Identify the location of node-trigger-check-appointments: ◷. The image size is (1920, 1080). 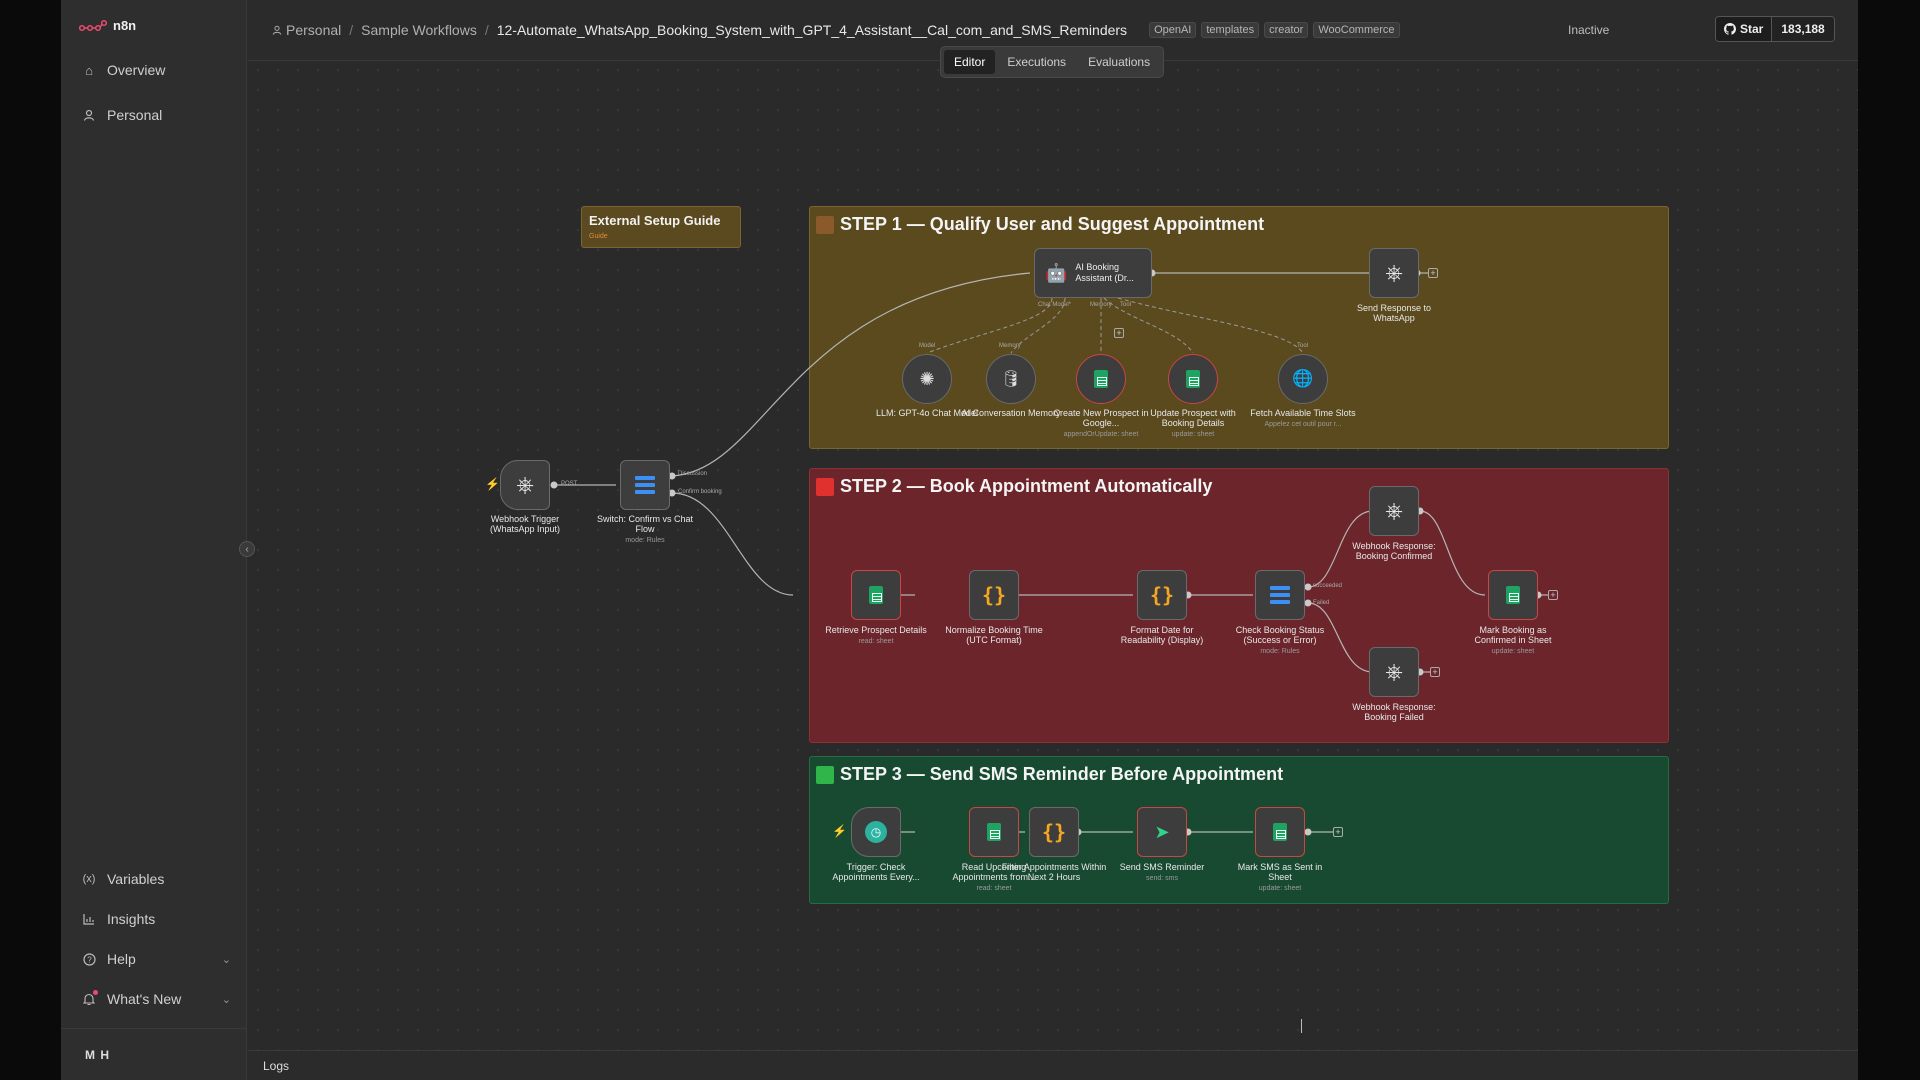
(876, 832).